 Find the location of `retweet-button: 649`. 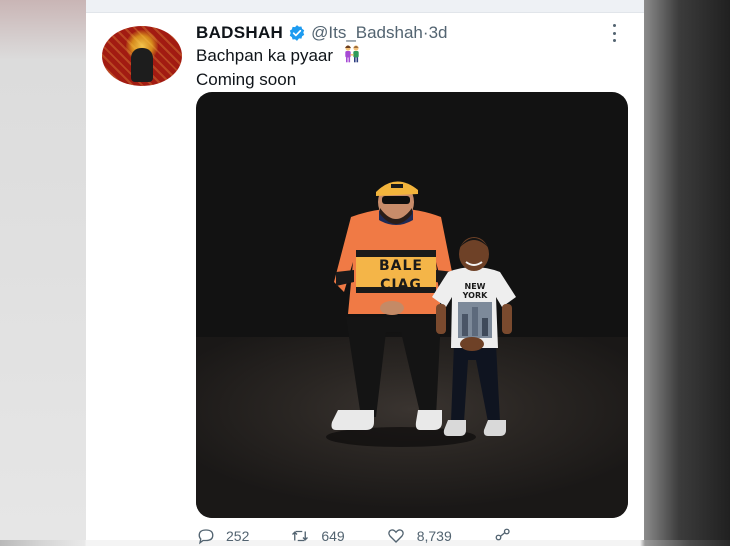

retweet-button: 649 is located at coordinates (317, 536).